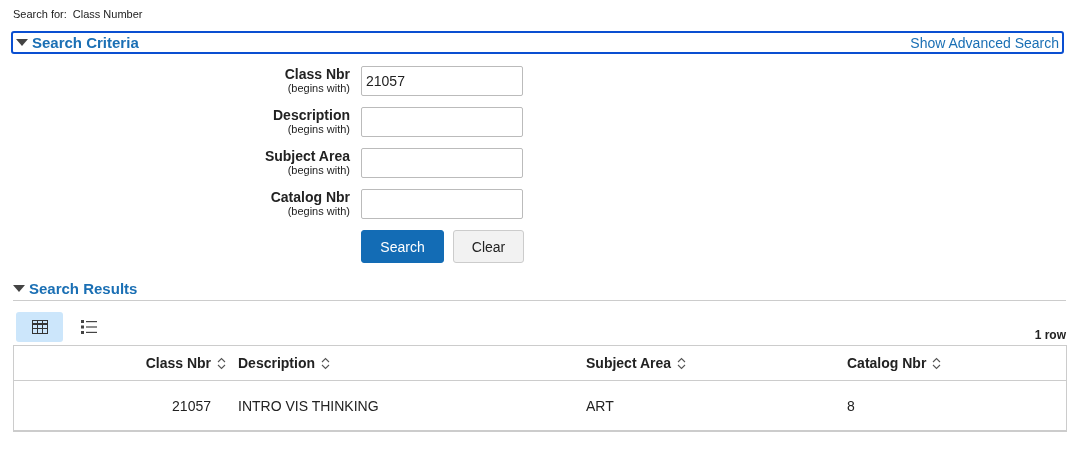  Describe the element at coordinates (107, 15) in the screenshot. I see `search-for-value: Class Number` at that location.